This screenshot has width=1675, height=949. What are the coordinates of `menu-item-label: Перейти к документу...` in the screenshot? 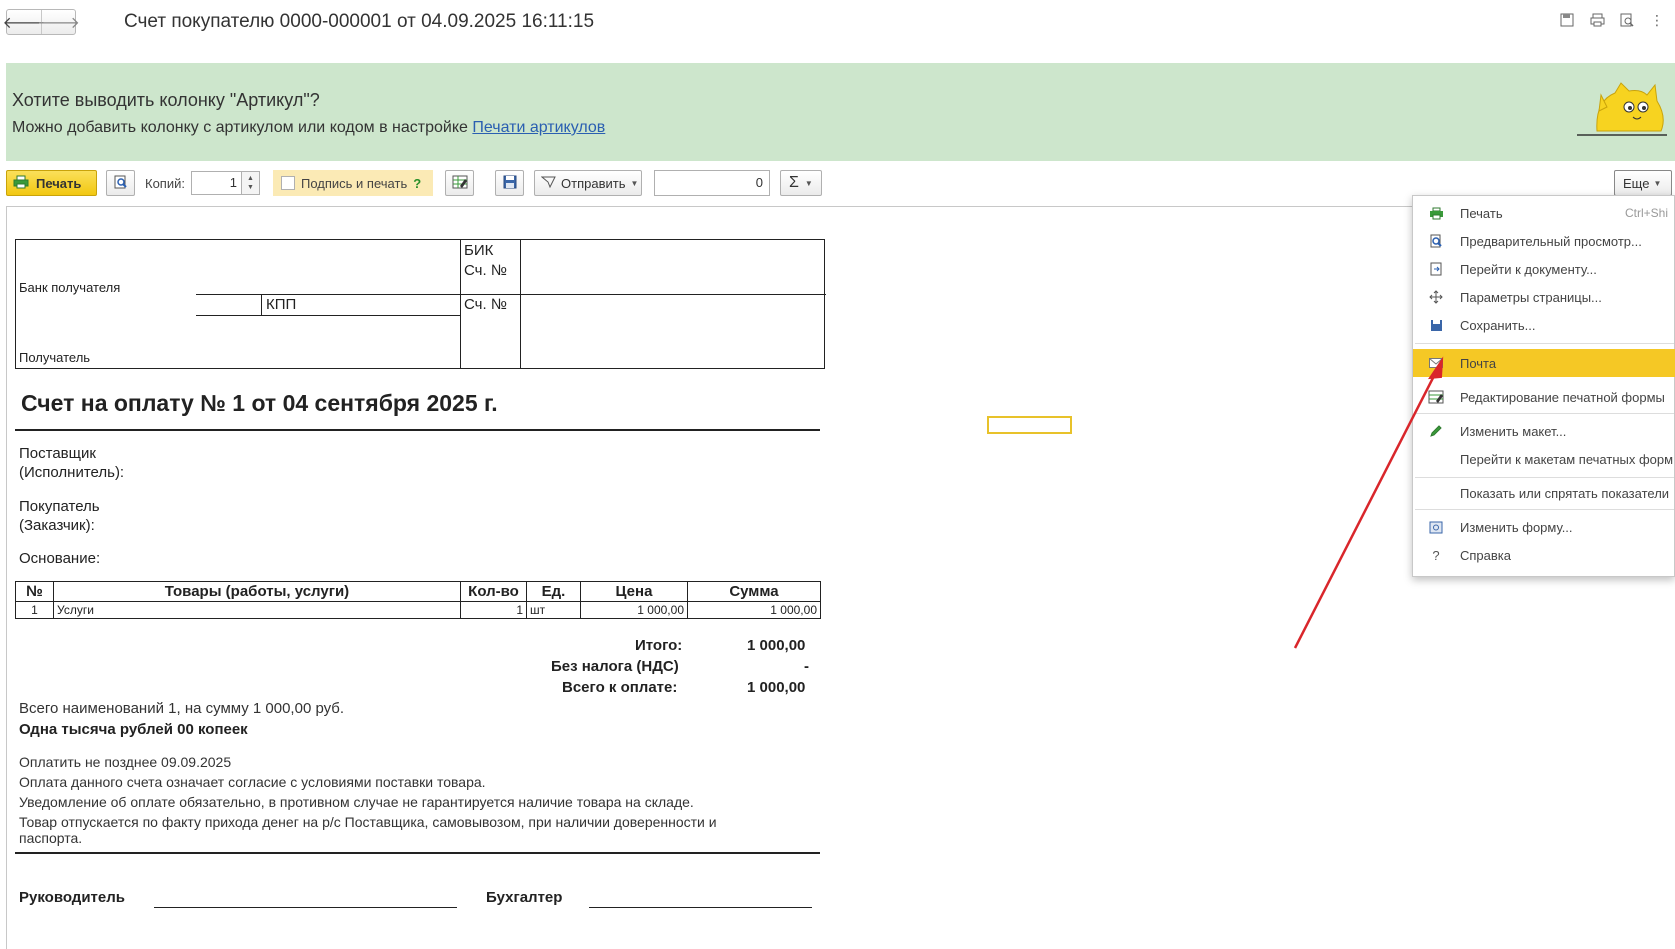 It's located at (1528, 269).